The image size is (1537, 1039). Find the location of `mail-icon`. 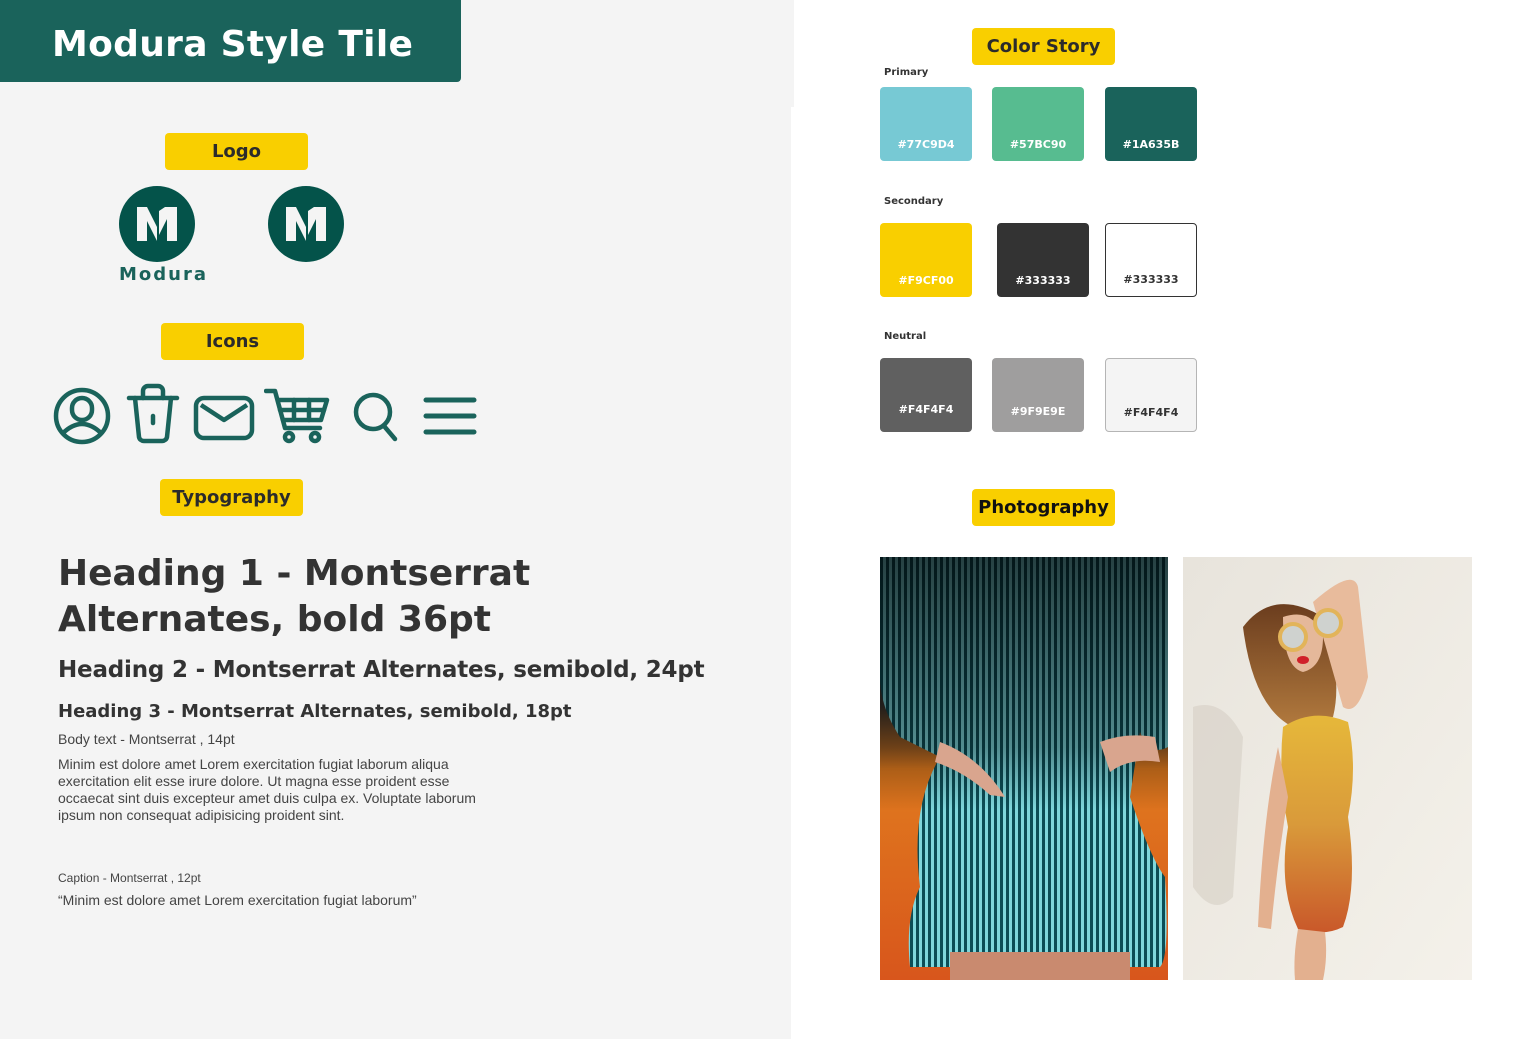

mail-icon is located at coordinates (224, 418).